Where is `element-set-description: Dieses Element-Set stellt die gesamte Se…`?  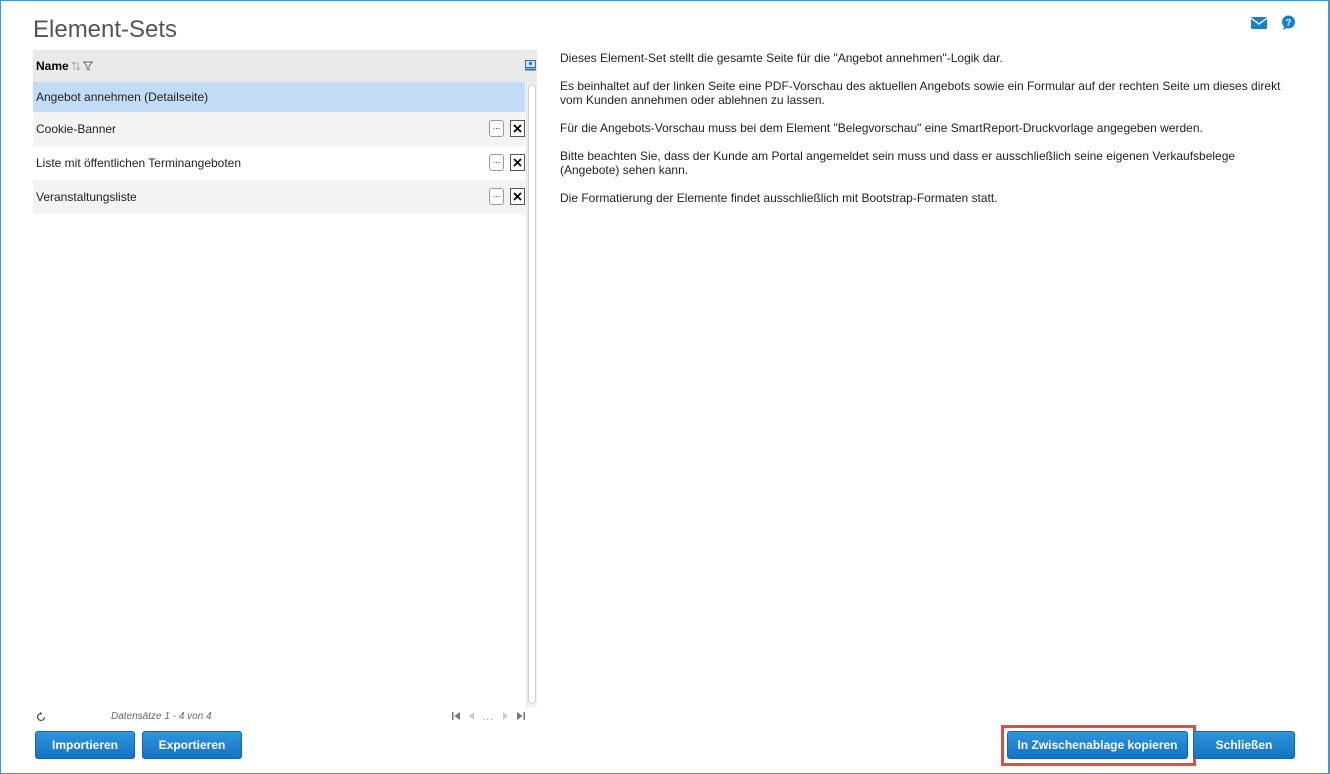 element-set-description: Dieses Element-Set stellt die gesamte Se… is located at coordinates (927, 135).